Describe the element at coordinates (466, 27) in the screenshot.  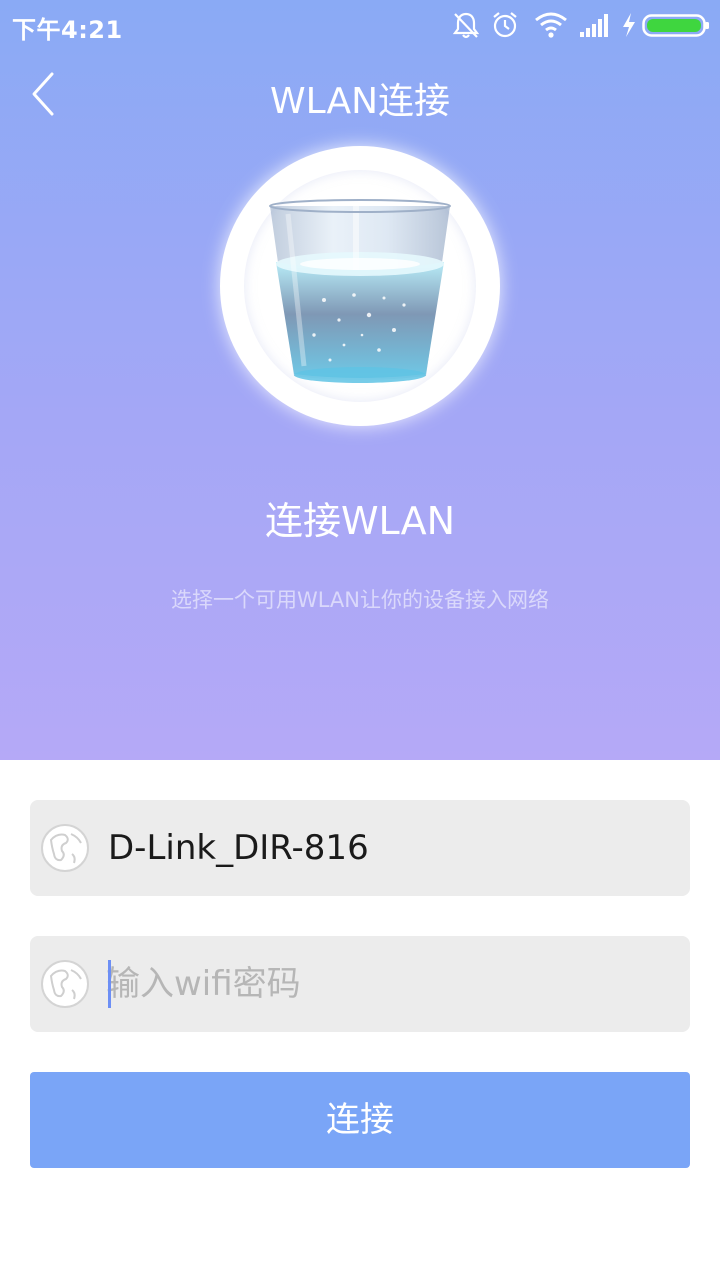
I see `mute-bell-icon` at that location.